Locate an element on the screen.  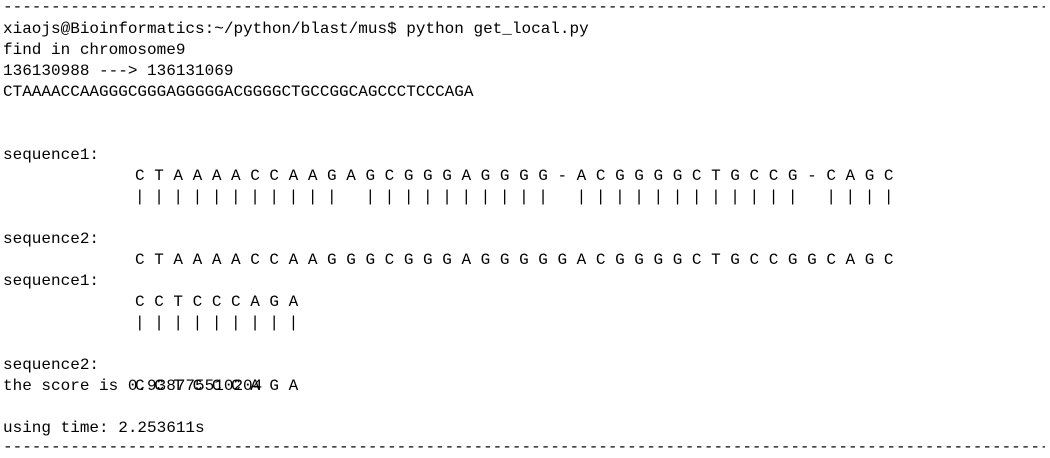
alignment-block2-seq2-row: sequence2: C C T C C C A G A is located at coordinates (525, 364).